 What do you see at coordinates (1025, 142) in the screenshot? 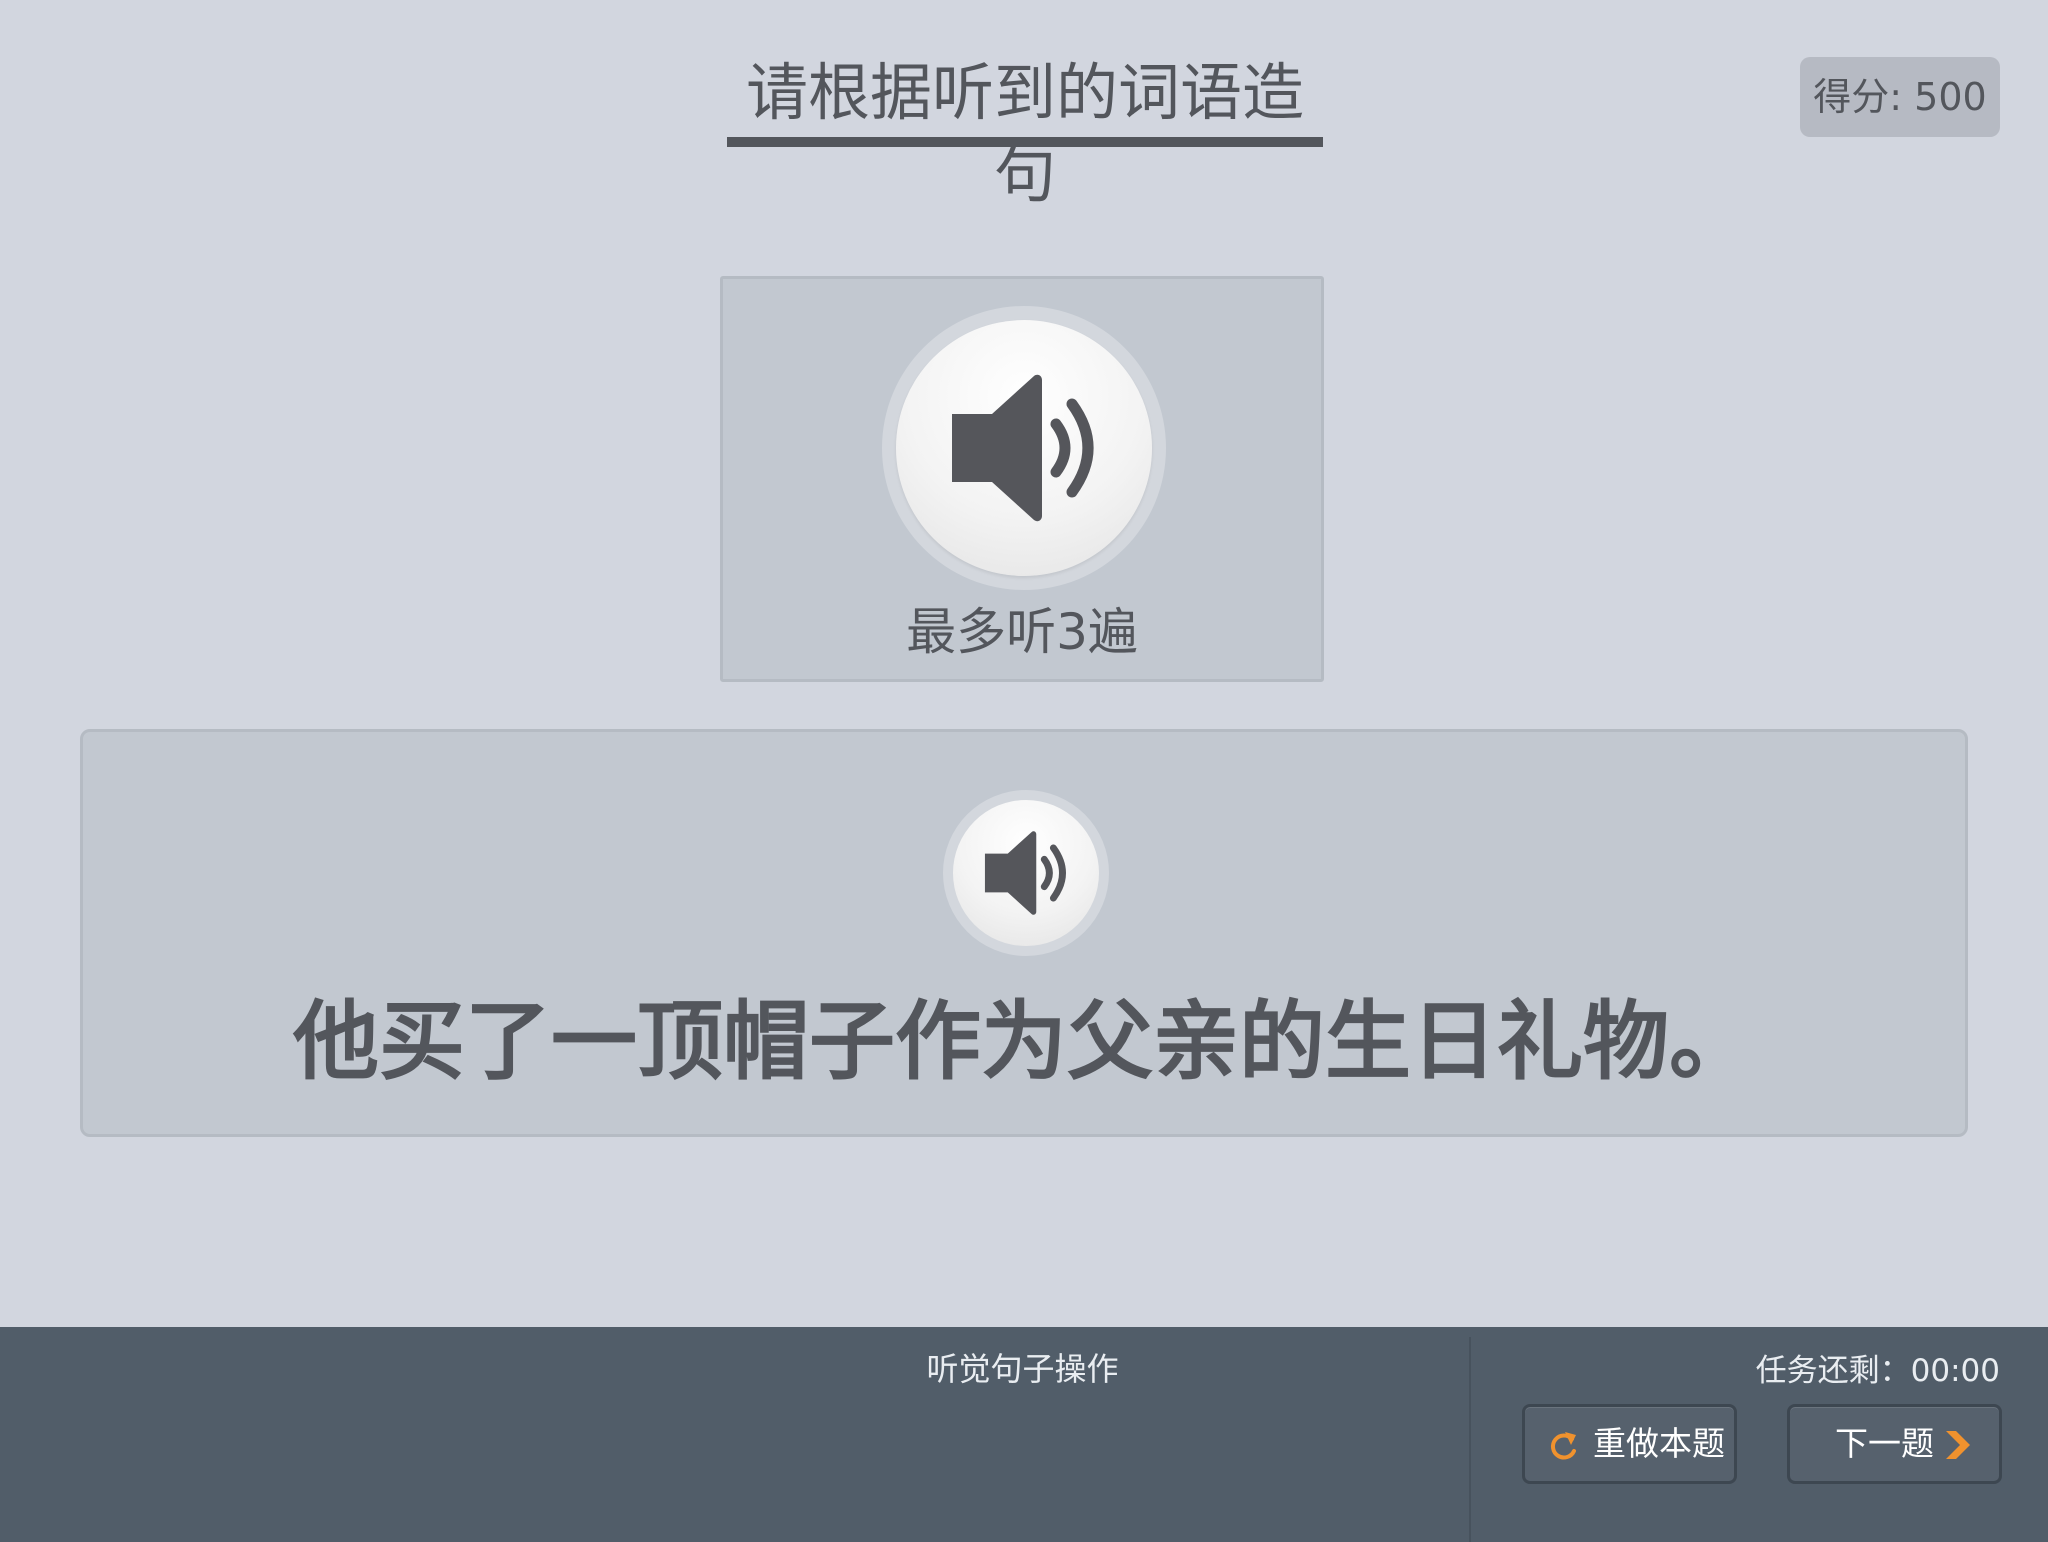
I see `title-underline` at bounding box center [1025, 142].